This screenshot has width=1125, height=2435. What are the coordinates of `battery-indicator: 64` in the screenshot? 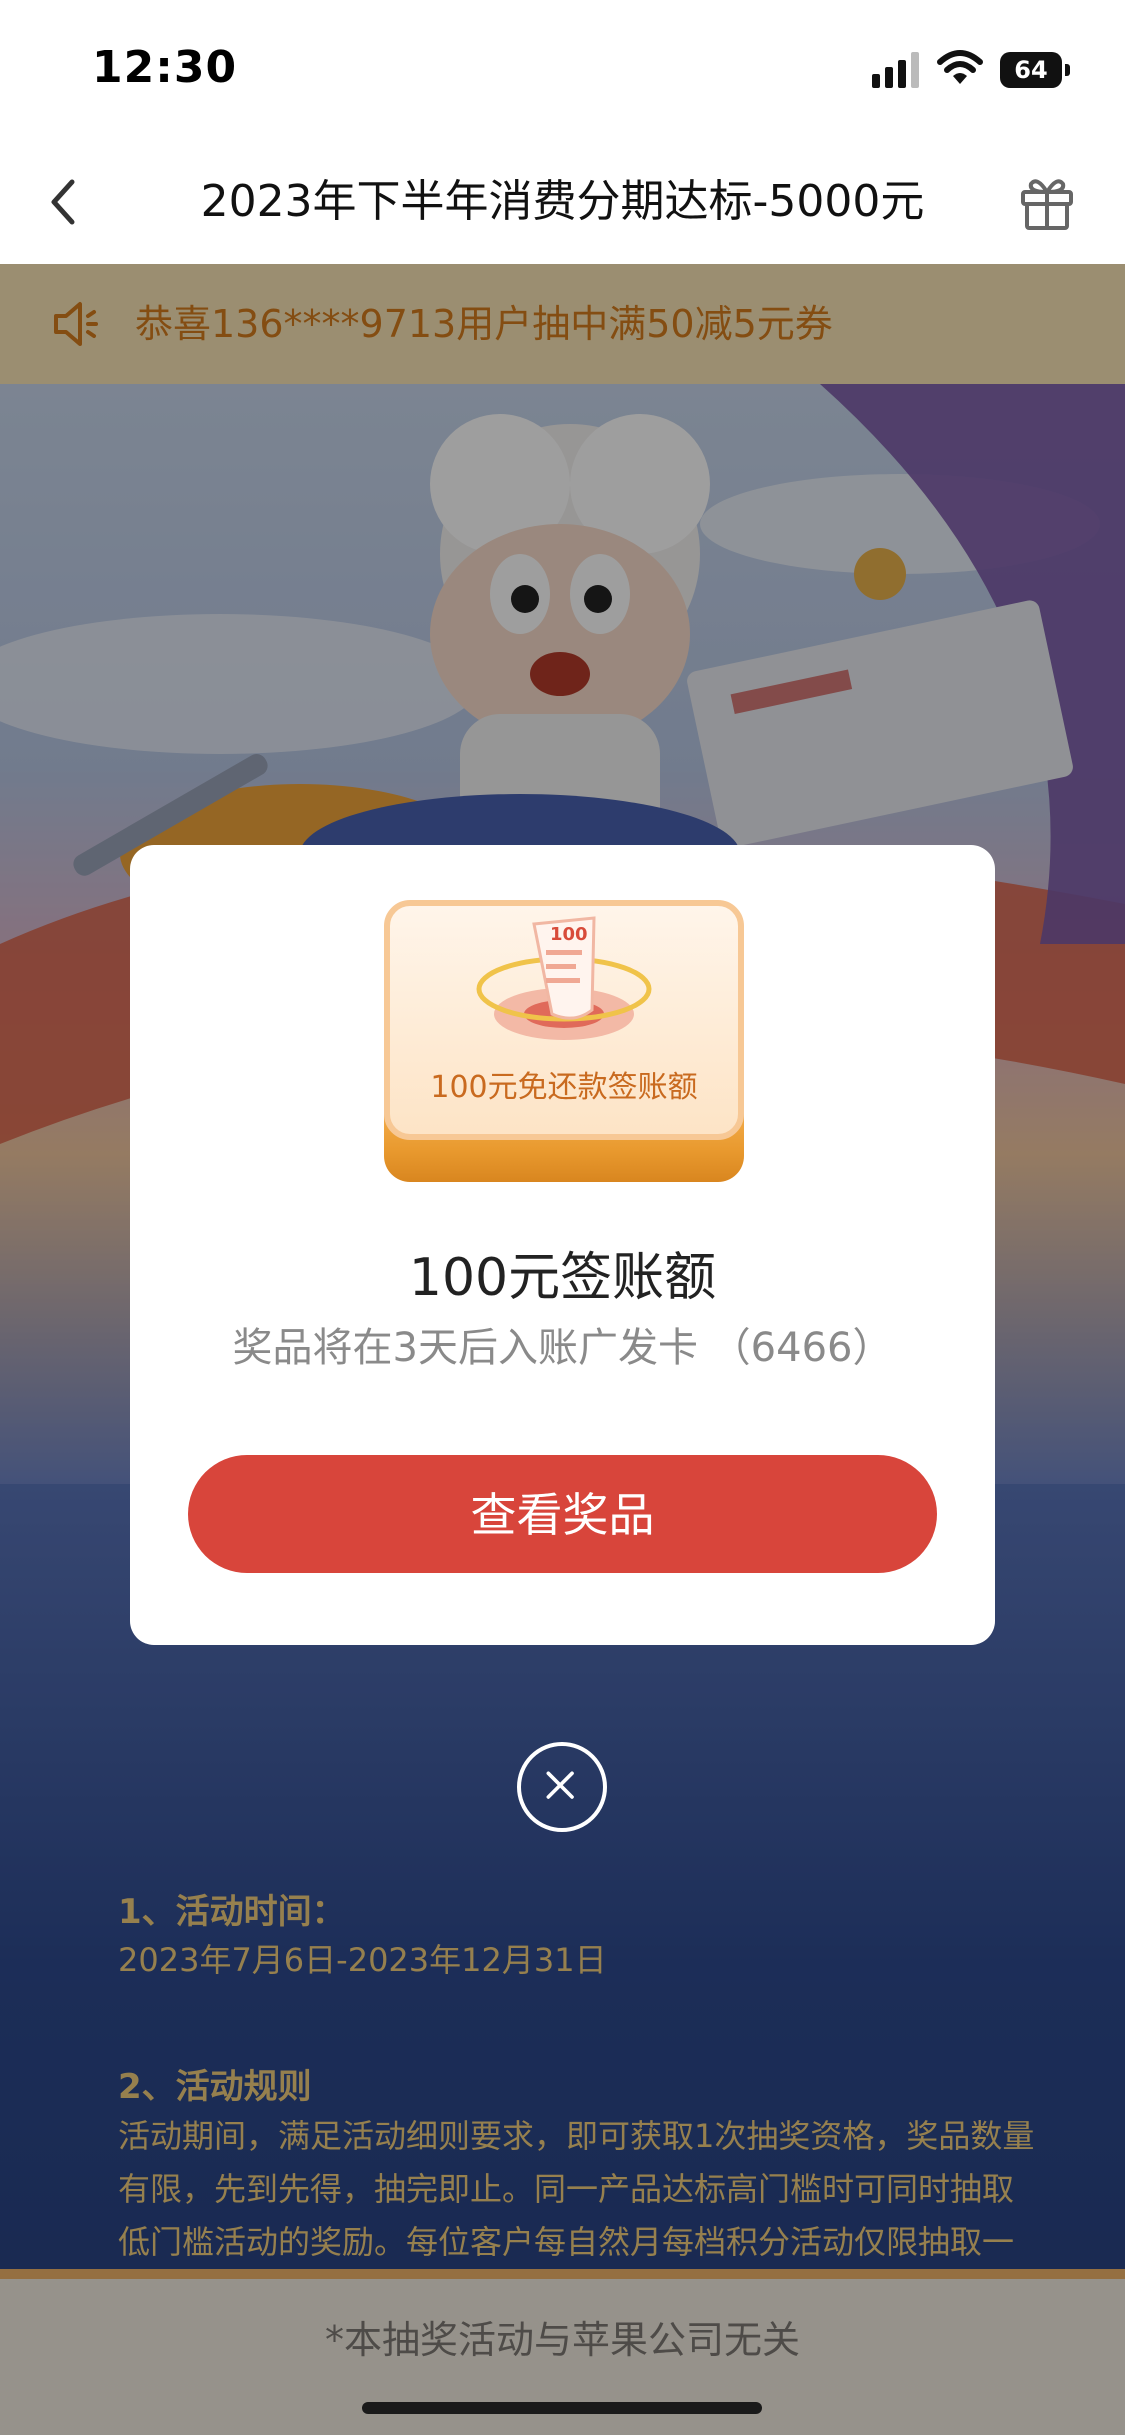 It's located at (1035, 70).